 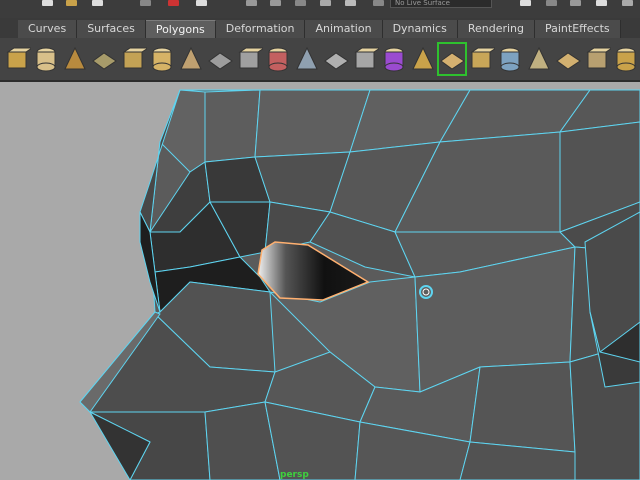 What do you see at coordinates (180, 29) in the screenshot?
I see `tab-polygons: Polygons` at bounding box center [180, 29].